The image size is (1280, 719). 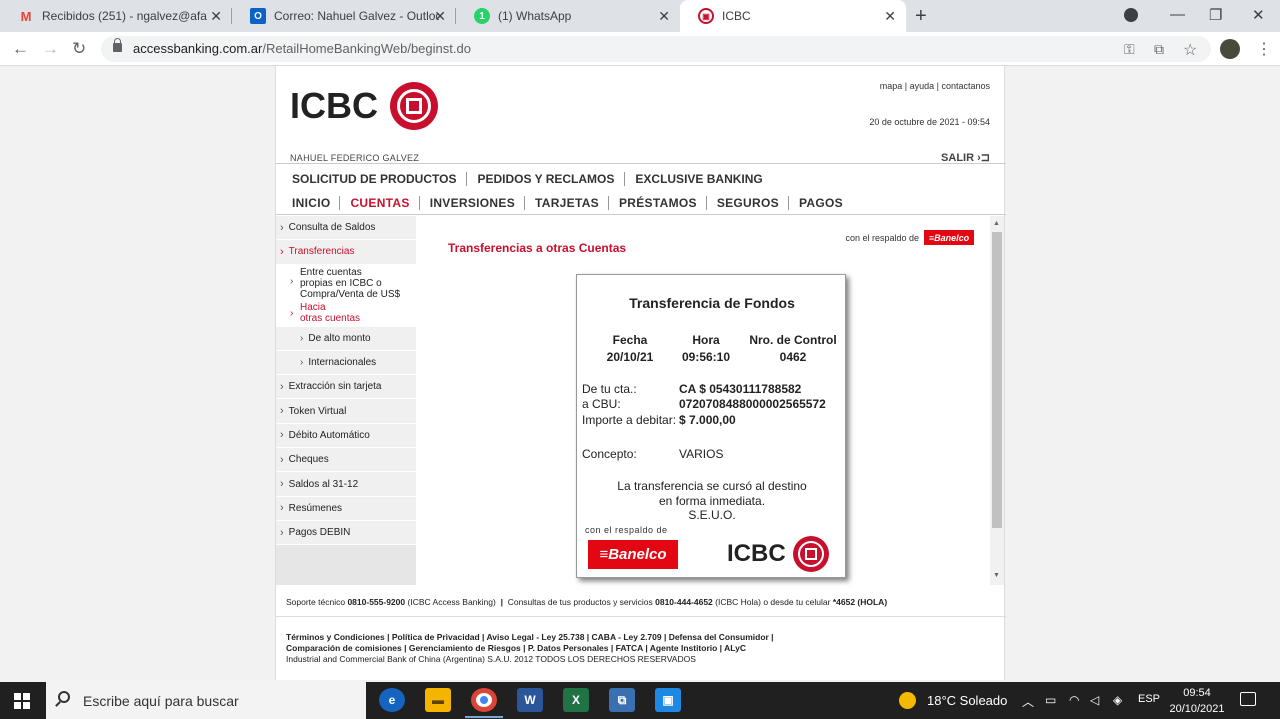 I want to click on system-clock: 09:54 20/10/2021, so click(x=1197, y=701).